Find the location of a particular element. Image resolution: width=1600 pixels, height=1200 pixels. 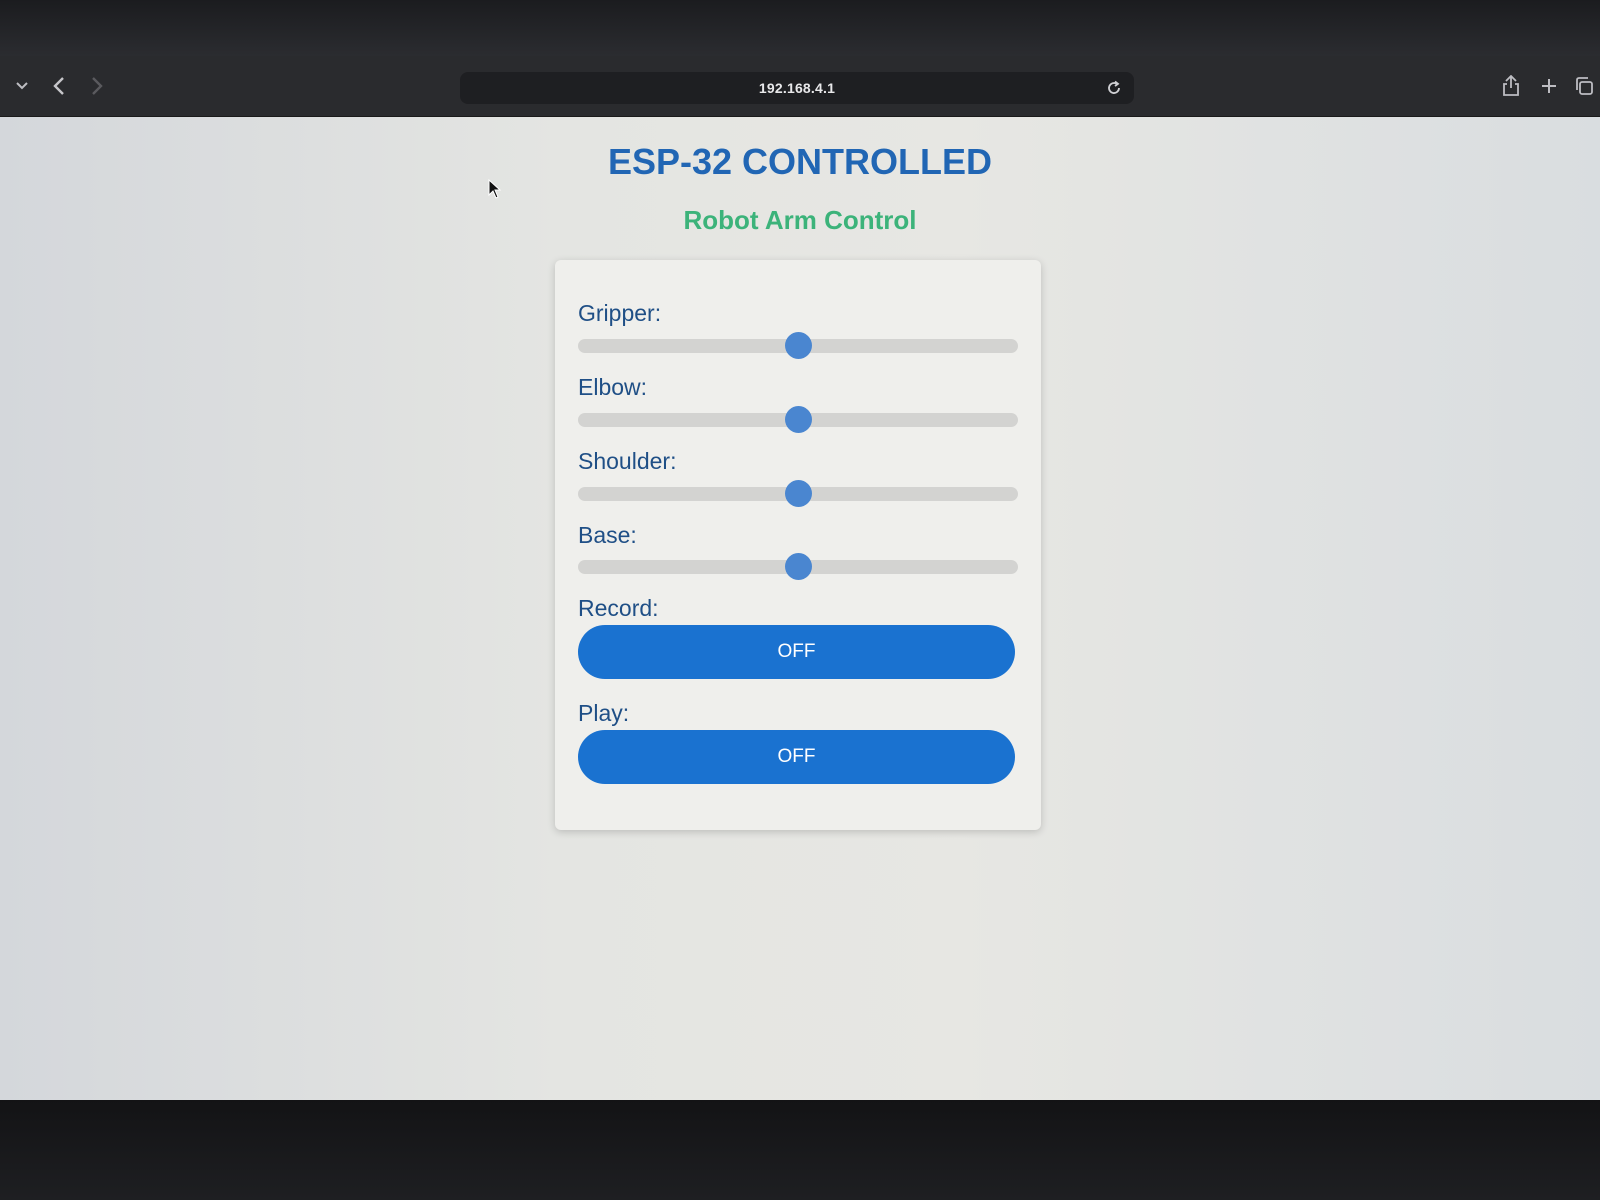

screen-bezel-top is located at coordinates (800, 28).